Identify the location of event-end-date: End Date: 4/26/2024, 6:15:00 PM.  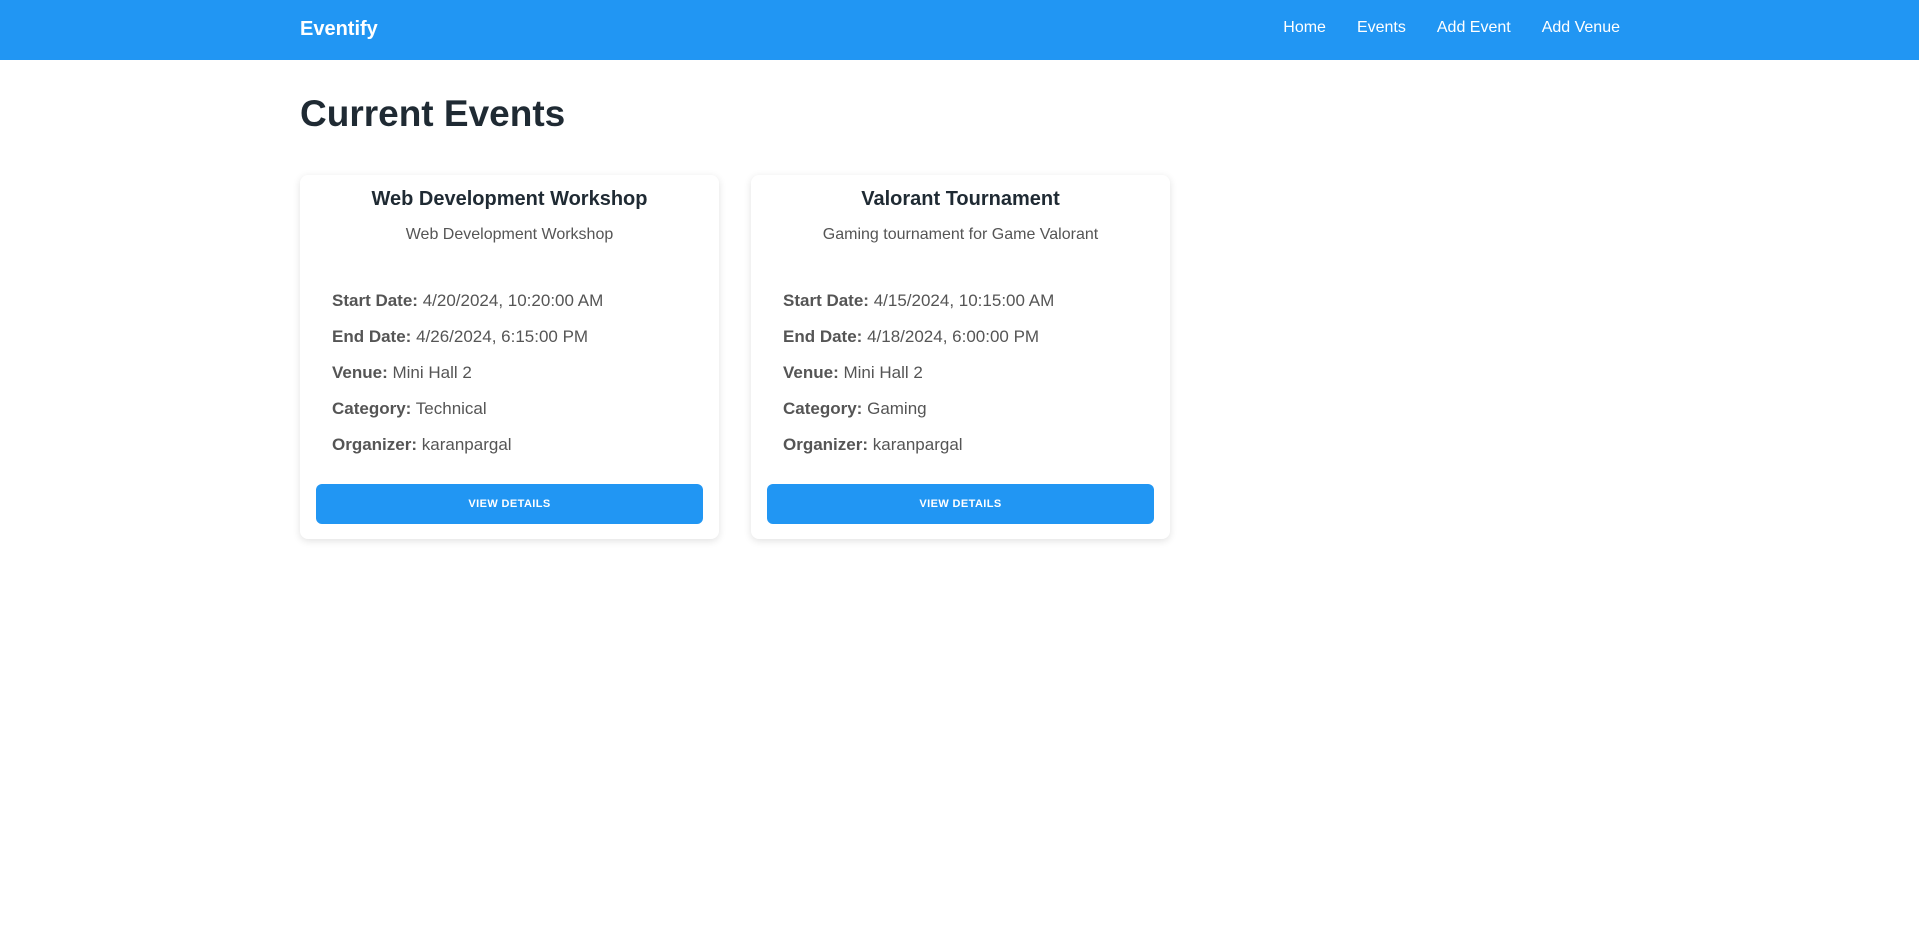
(467, 337).